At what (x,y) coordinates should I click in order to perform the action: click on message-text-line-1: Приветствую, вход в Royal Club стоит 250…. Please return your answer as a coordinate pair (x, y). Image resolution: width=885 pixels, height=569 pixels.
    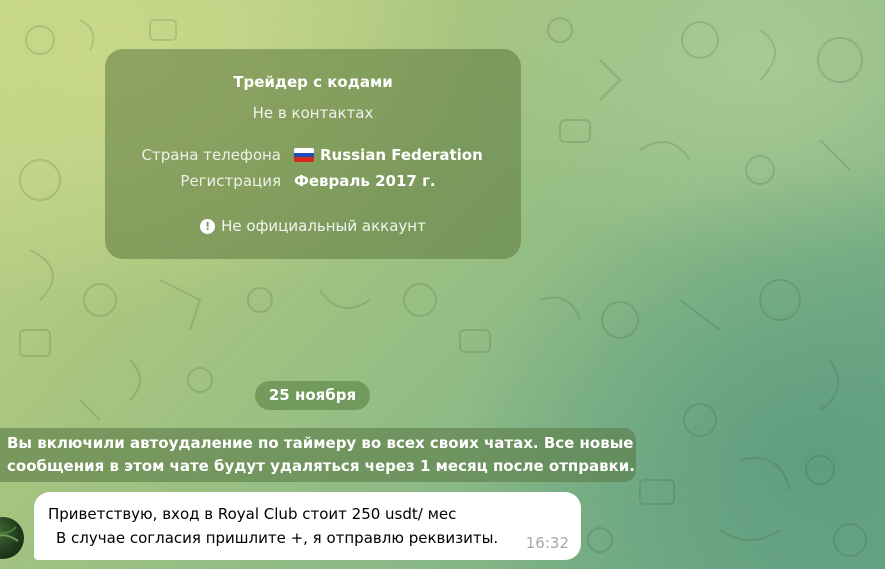
    Looking at the image, I should click on (252, 514).